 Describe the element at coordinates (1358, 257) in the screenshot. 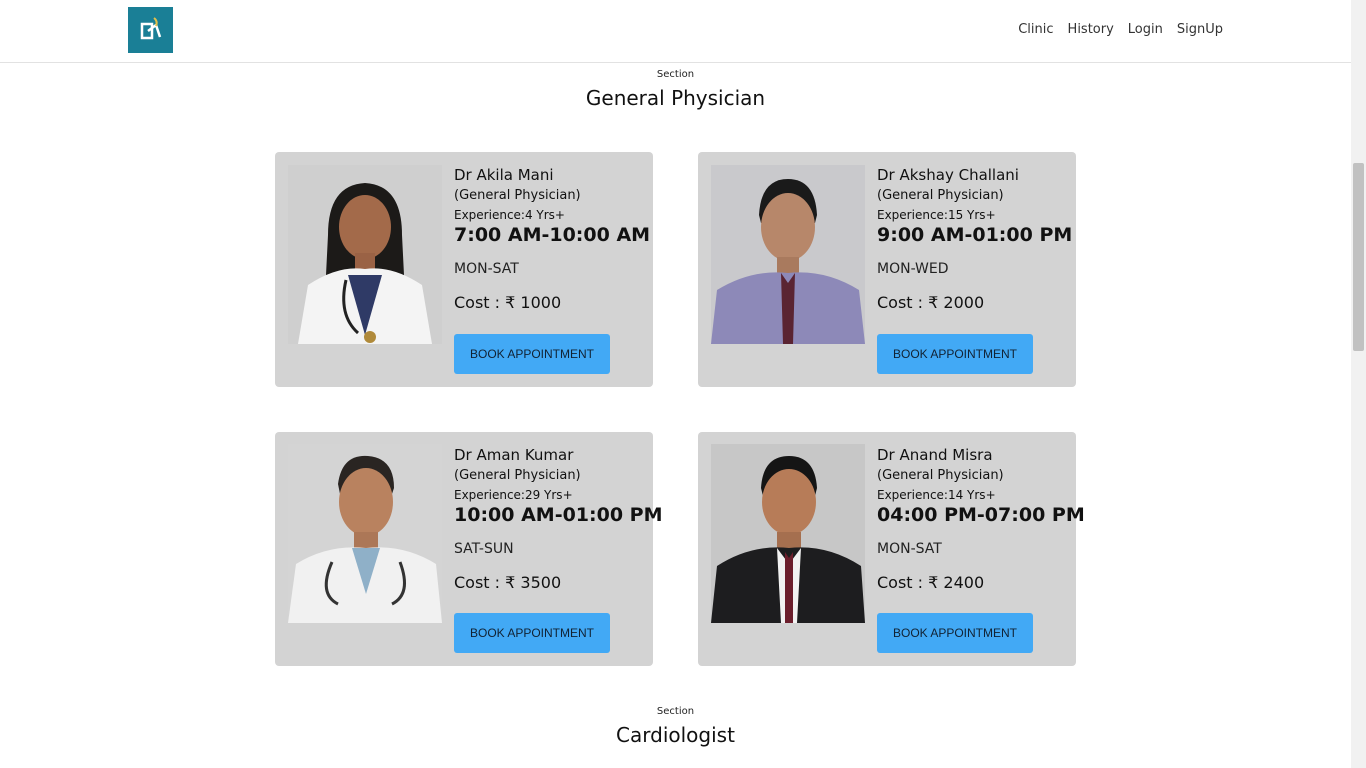

I see `scrollbar-thumb` at that location.